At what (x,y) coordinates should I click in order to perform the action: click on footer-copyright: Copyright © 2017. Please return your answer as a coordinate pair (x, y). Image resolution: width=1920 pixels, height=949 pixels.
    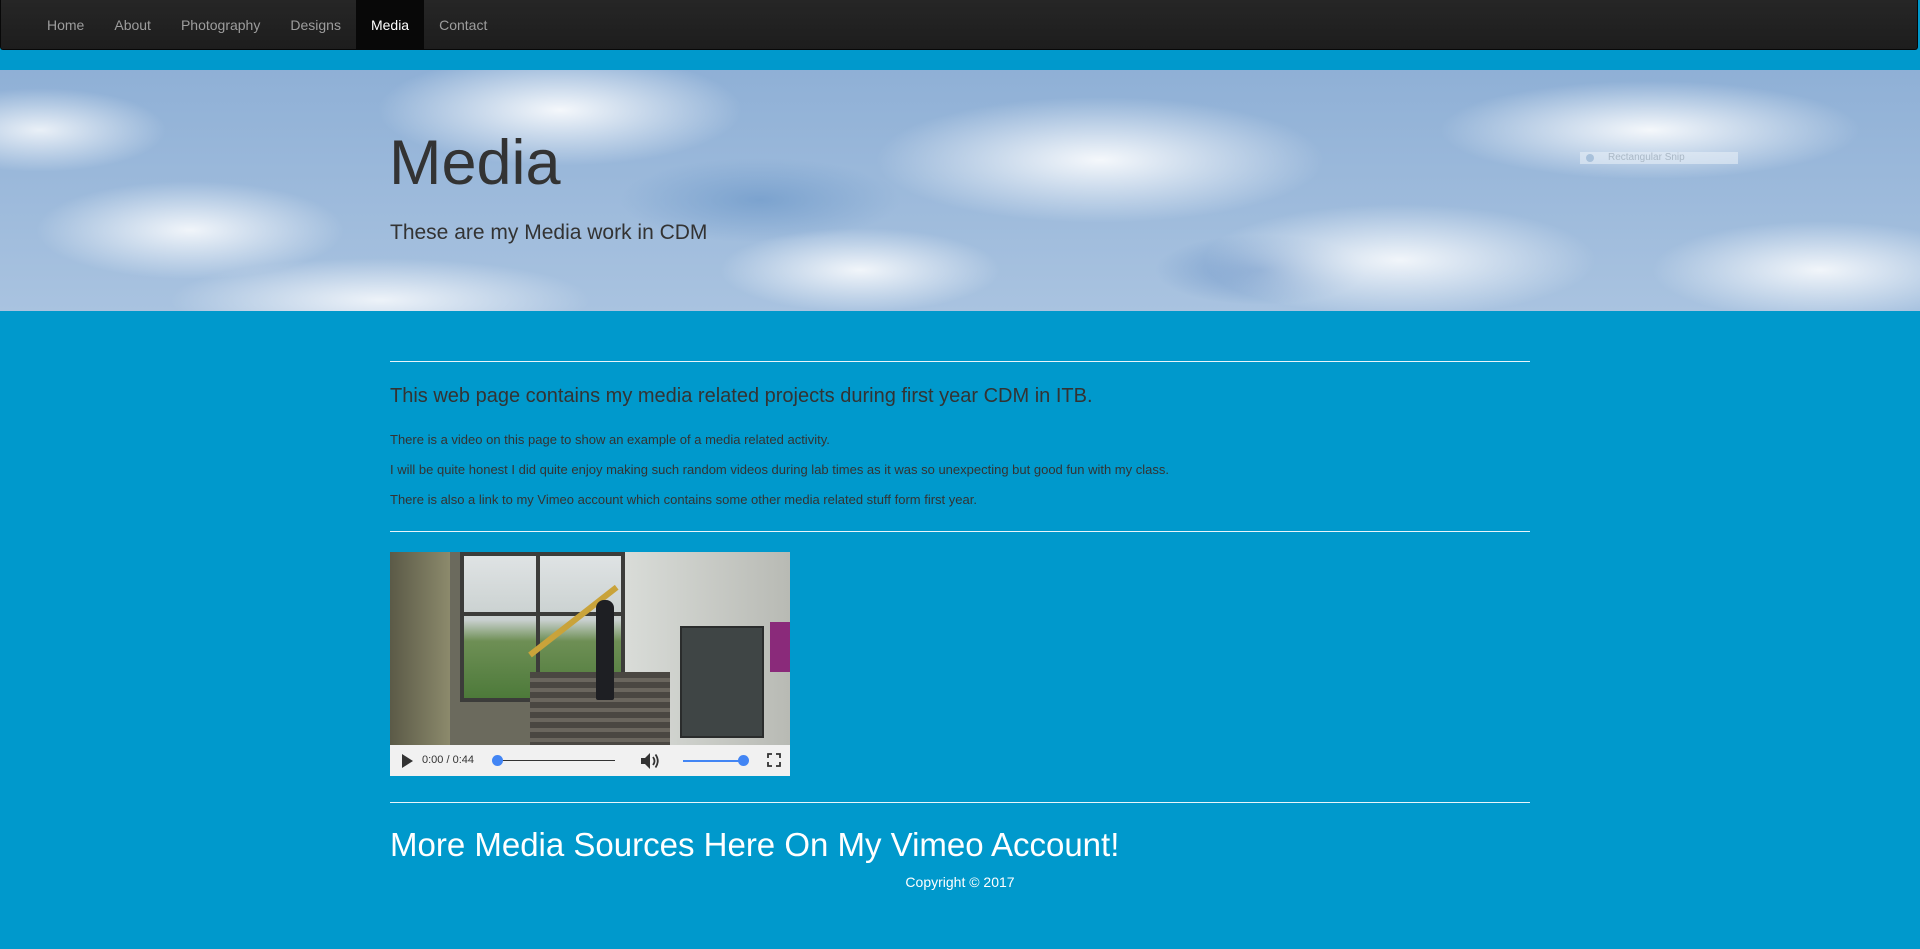
    Looking at the image, I should click on (960, 882).